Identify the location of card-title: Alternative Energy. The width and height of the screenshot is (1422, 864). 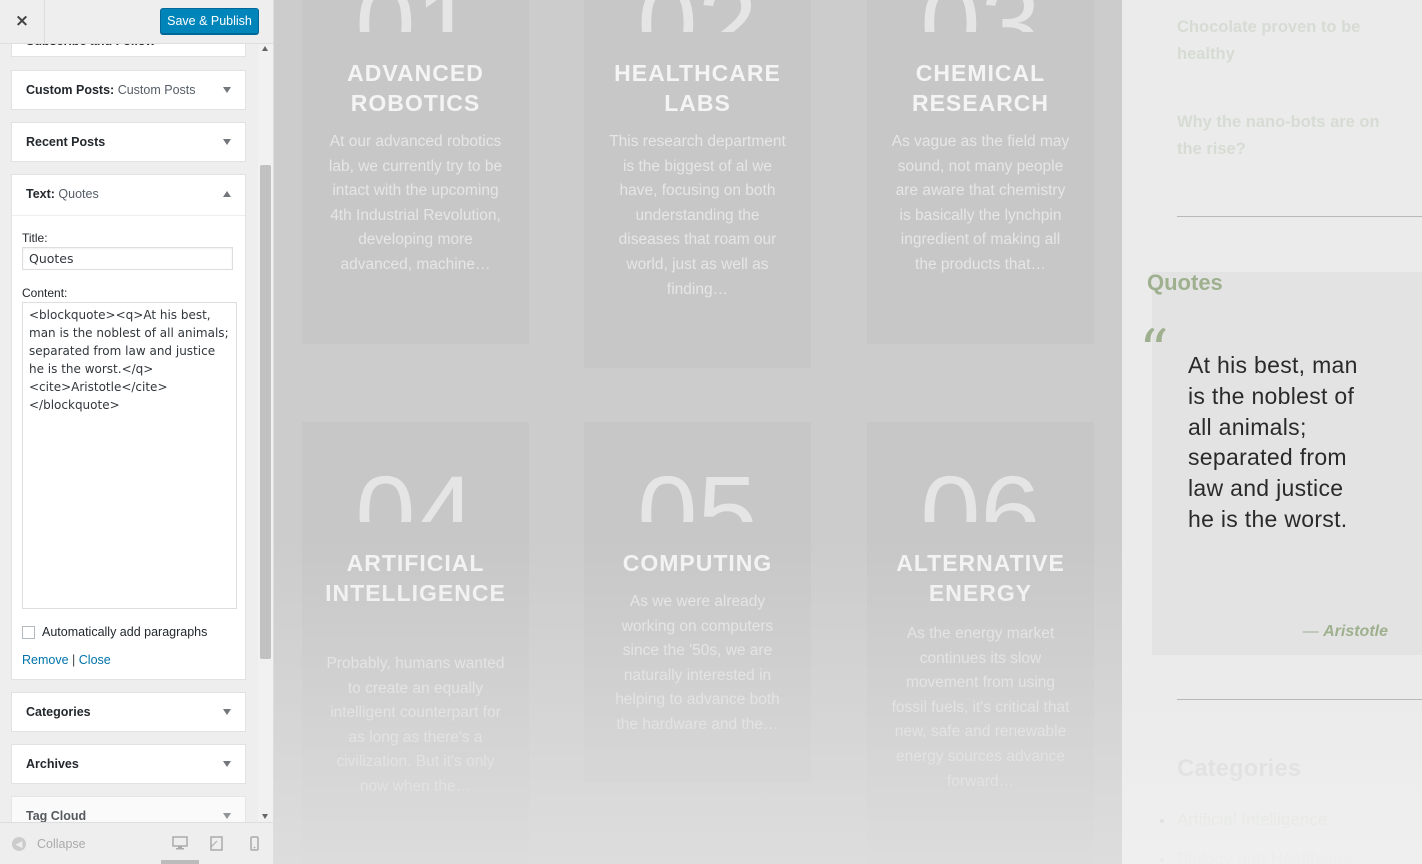
(980, 578).